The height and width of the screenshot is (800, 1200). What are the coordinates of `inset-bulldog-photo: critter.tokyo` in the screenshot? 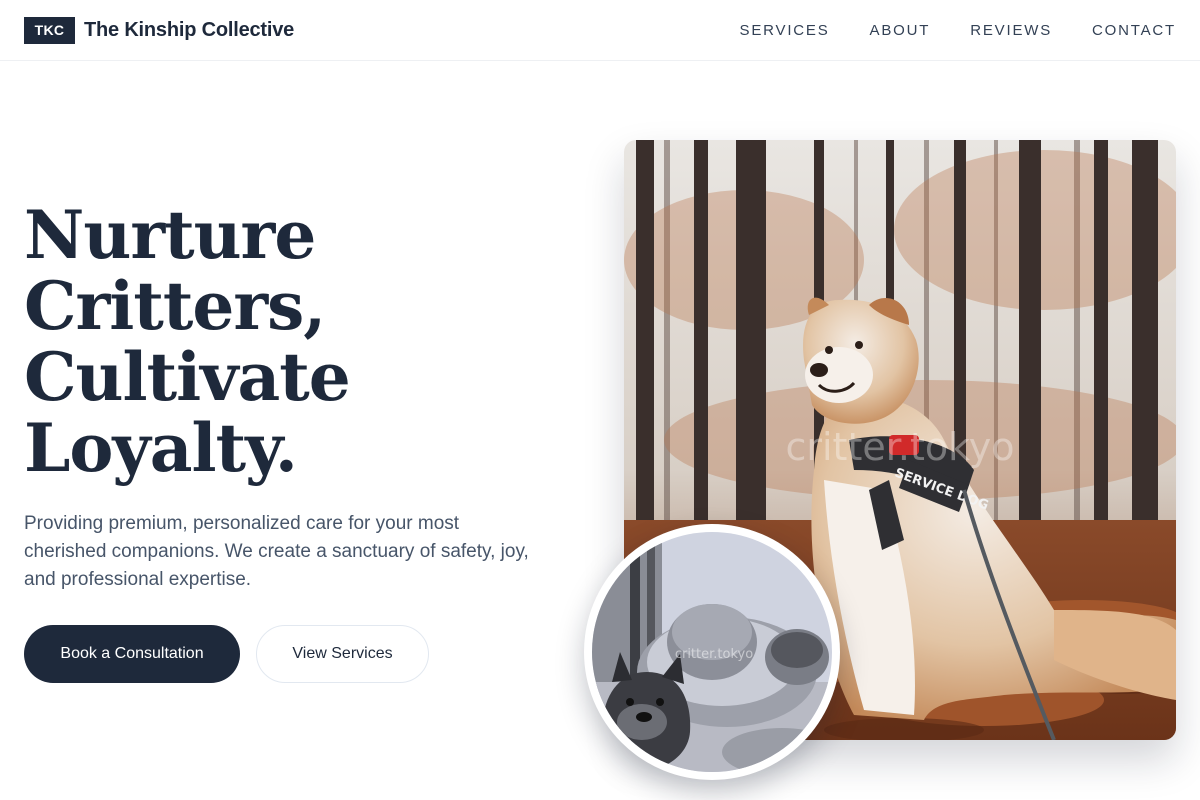 It's located at (712, 652).